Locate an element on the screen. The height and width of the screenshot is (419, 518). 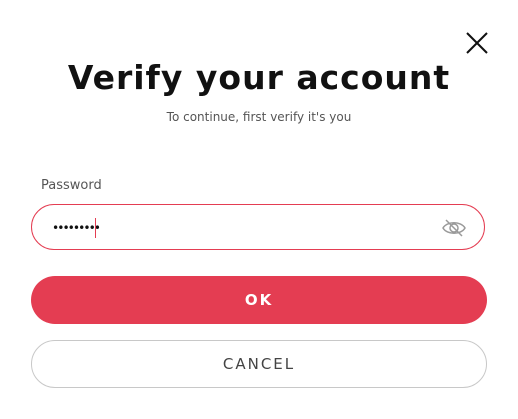
close-button is located at coordinates (476, 42).